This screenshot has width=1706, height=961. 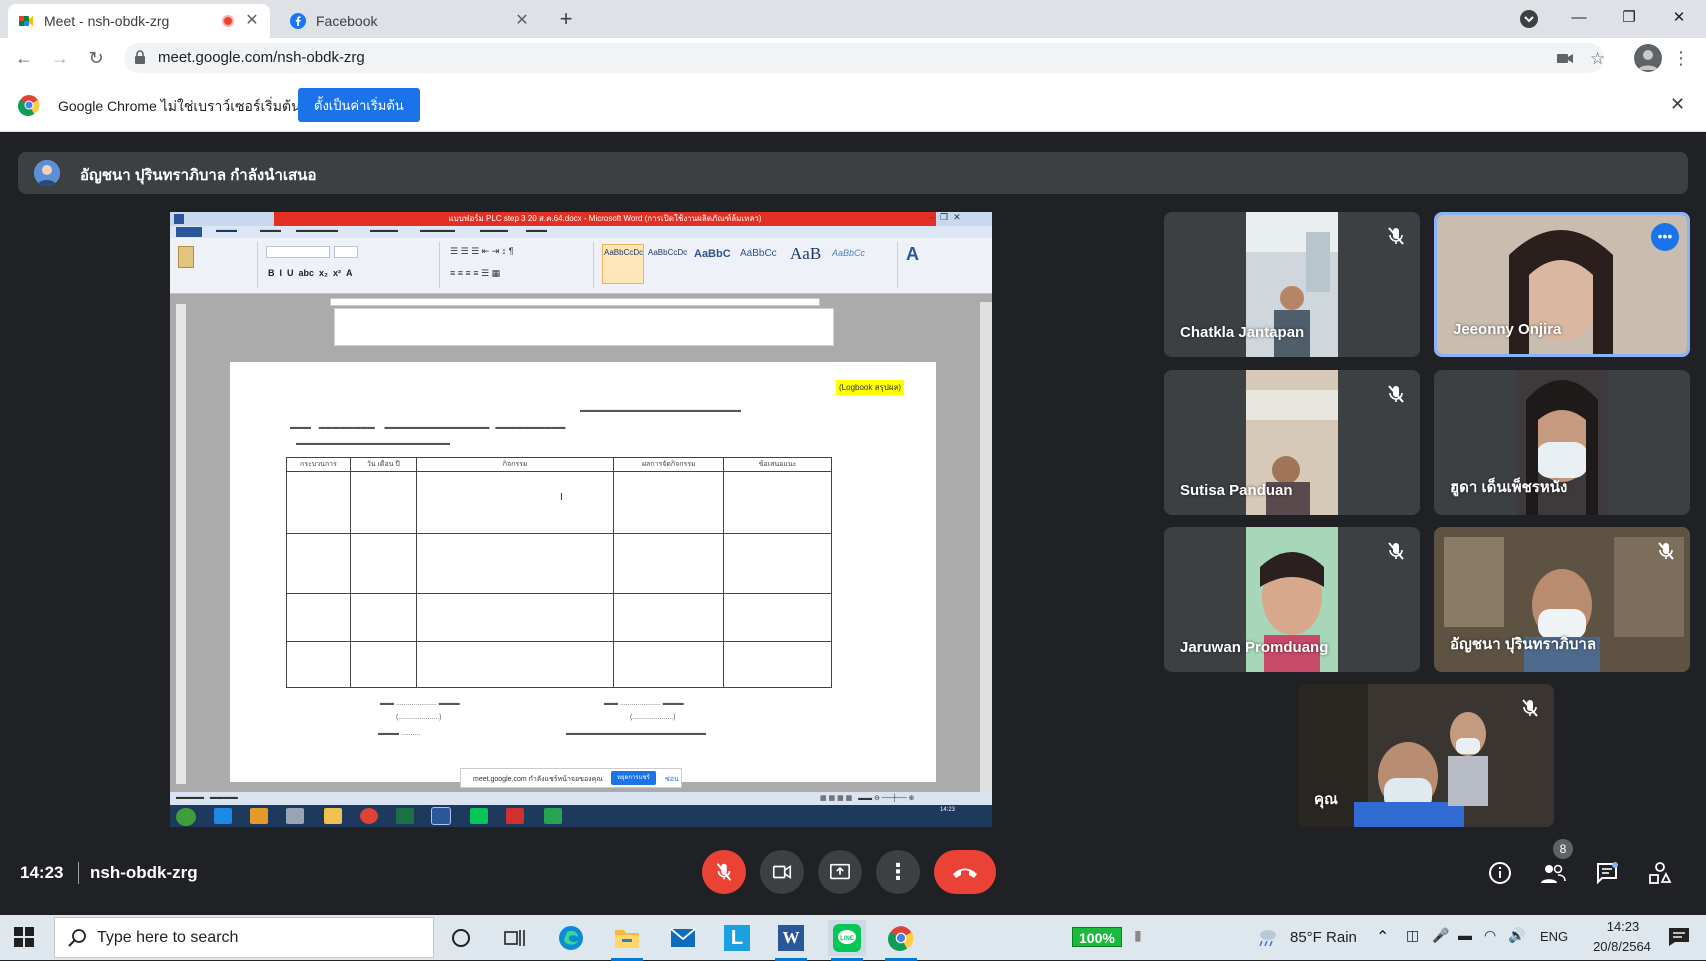 I want to click on word-ruler, so click(x=575, y=302).